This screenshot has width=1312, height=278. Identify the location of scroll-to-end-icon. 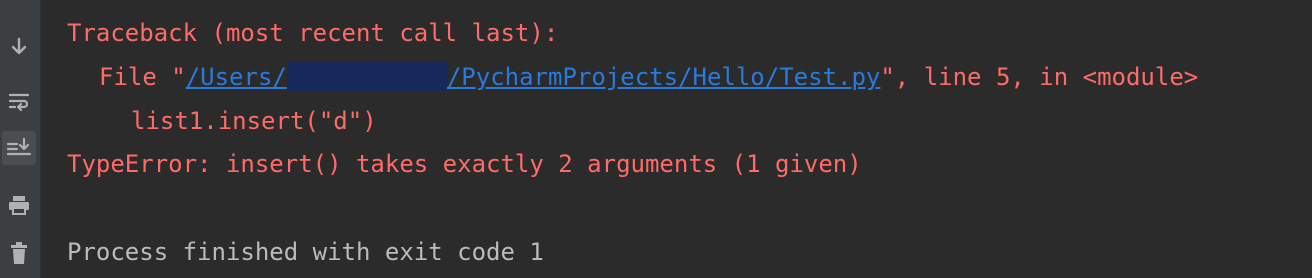
(19, 146).